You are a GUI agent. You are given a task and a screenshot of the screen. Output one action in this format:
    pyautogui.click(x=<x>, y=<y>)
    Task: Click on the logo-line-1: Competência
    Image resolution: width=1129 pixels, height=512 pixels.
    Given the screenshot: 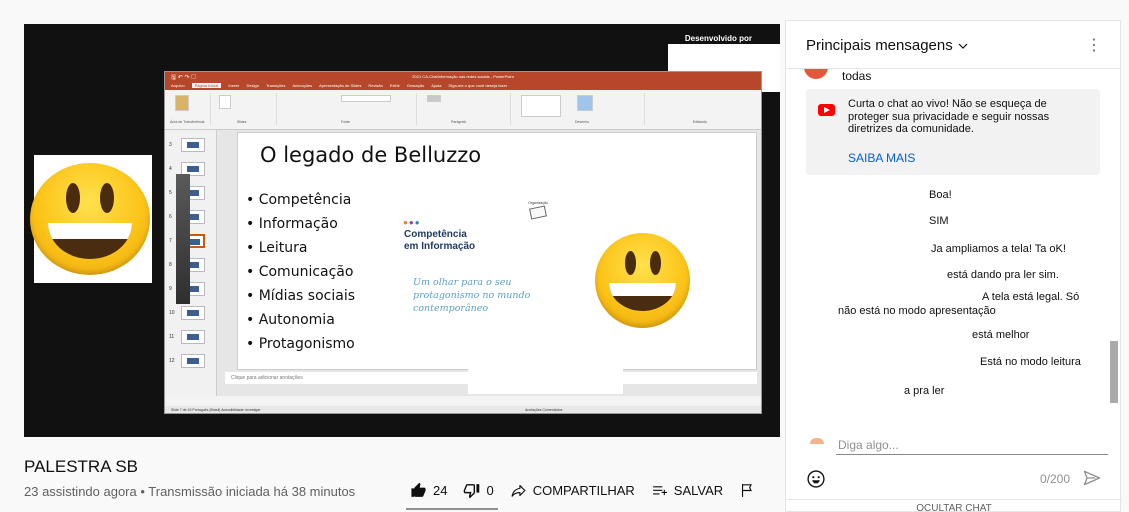 What is the action you would take?
    pyautogui.click(x=435, y=234)
    